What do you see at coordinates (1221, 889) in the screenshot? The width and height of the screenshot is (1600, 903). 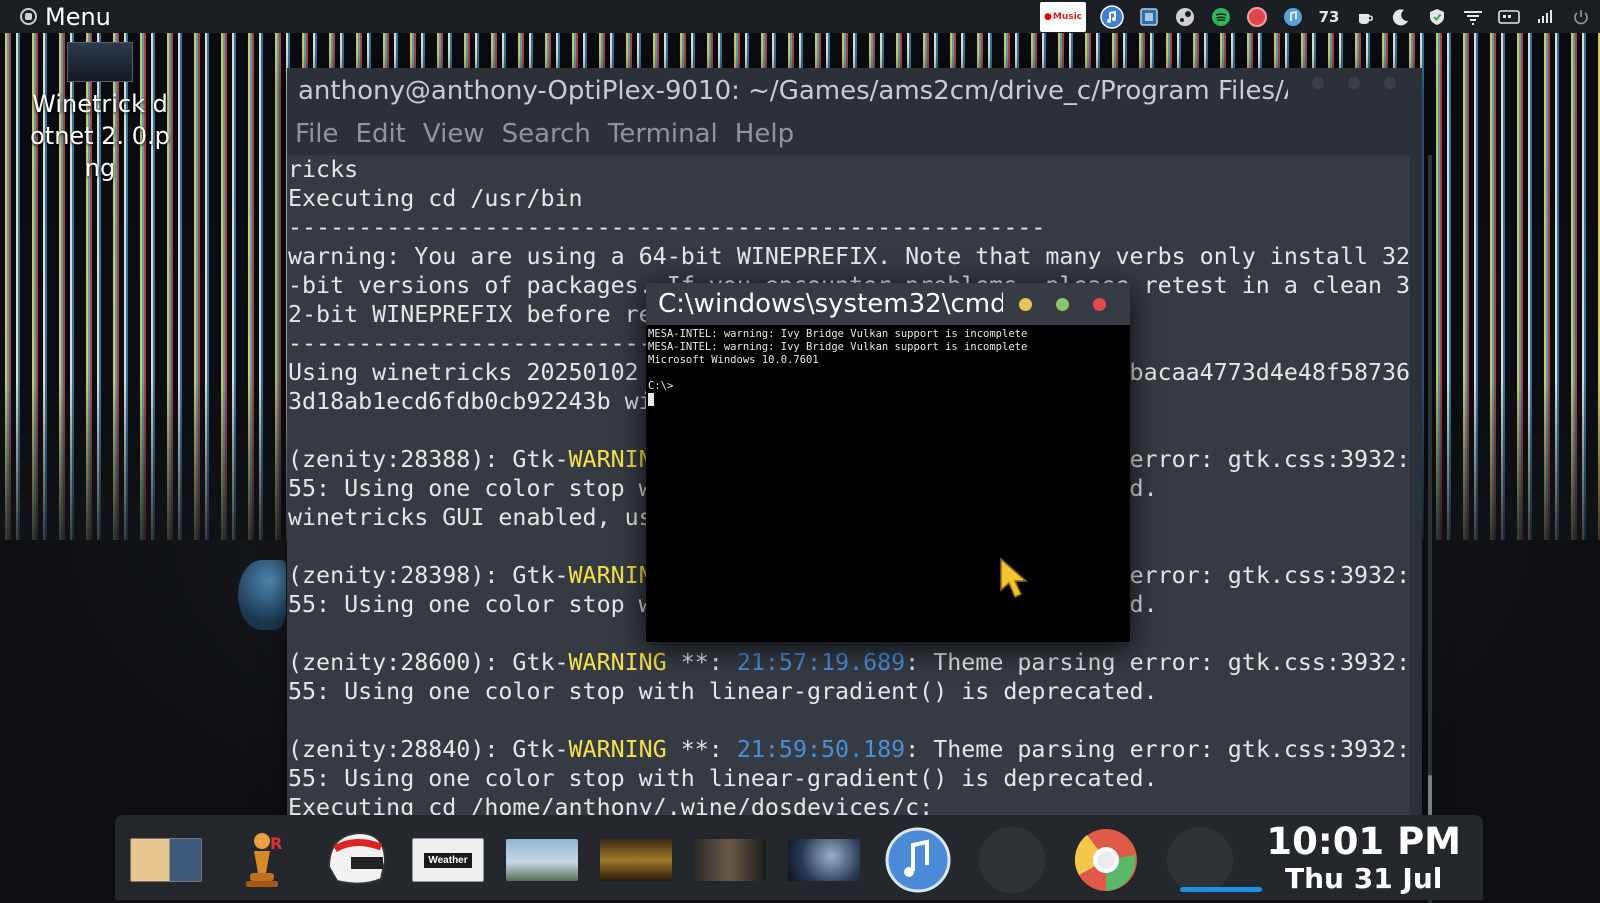 I see `active-window-indicator` at bounding box center [1221, 889].